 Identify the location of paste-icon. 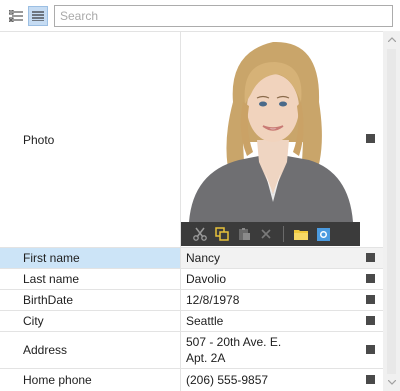
(244, 234).